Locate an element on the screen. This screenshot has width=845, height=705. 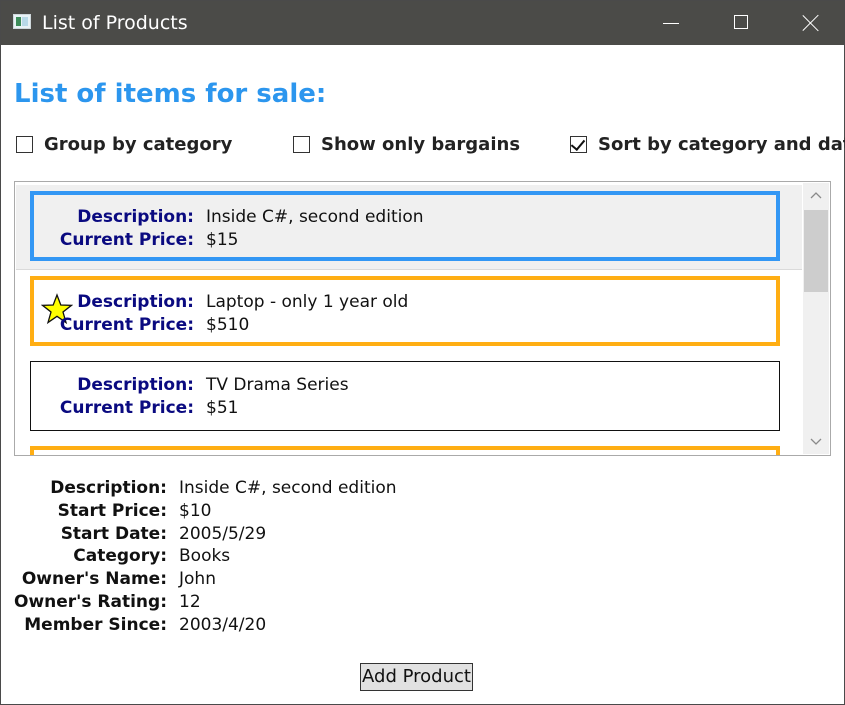
detail-label: Category: is located at coordinates (120, 556).